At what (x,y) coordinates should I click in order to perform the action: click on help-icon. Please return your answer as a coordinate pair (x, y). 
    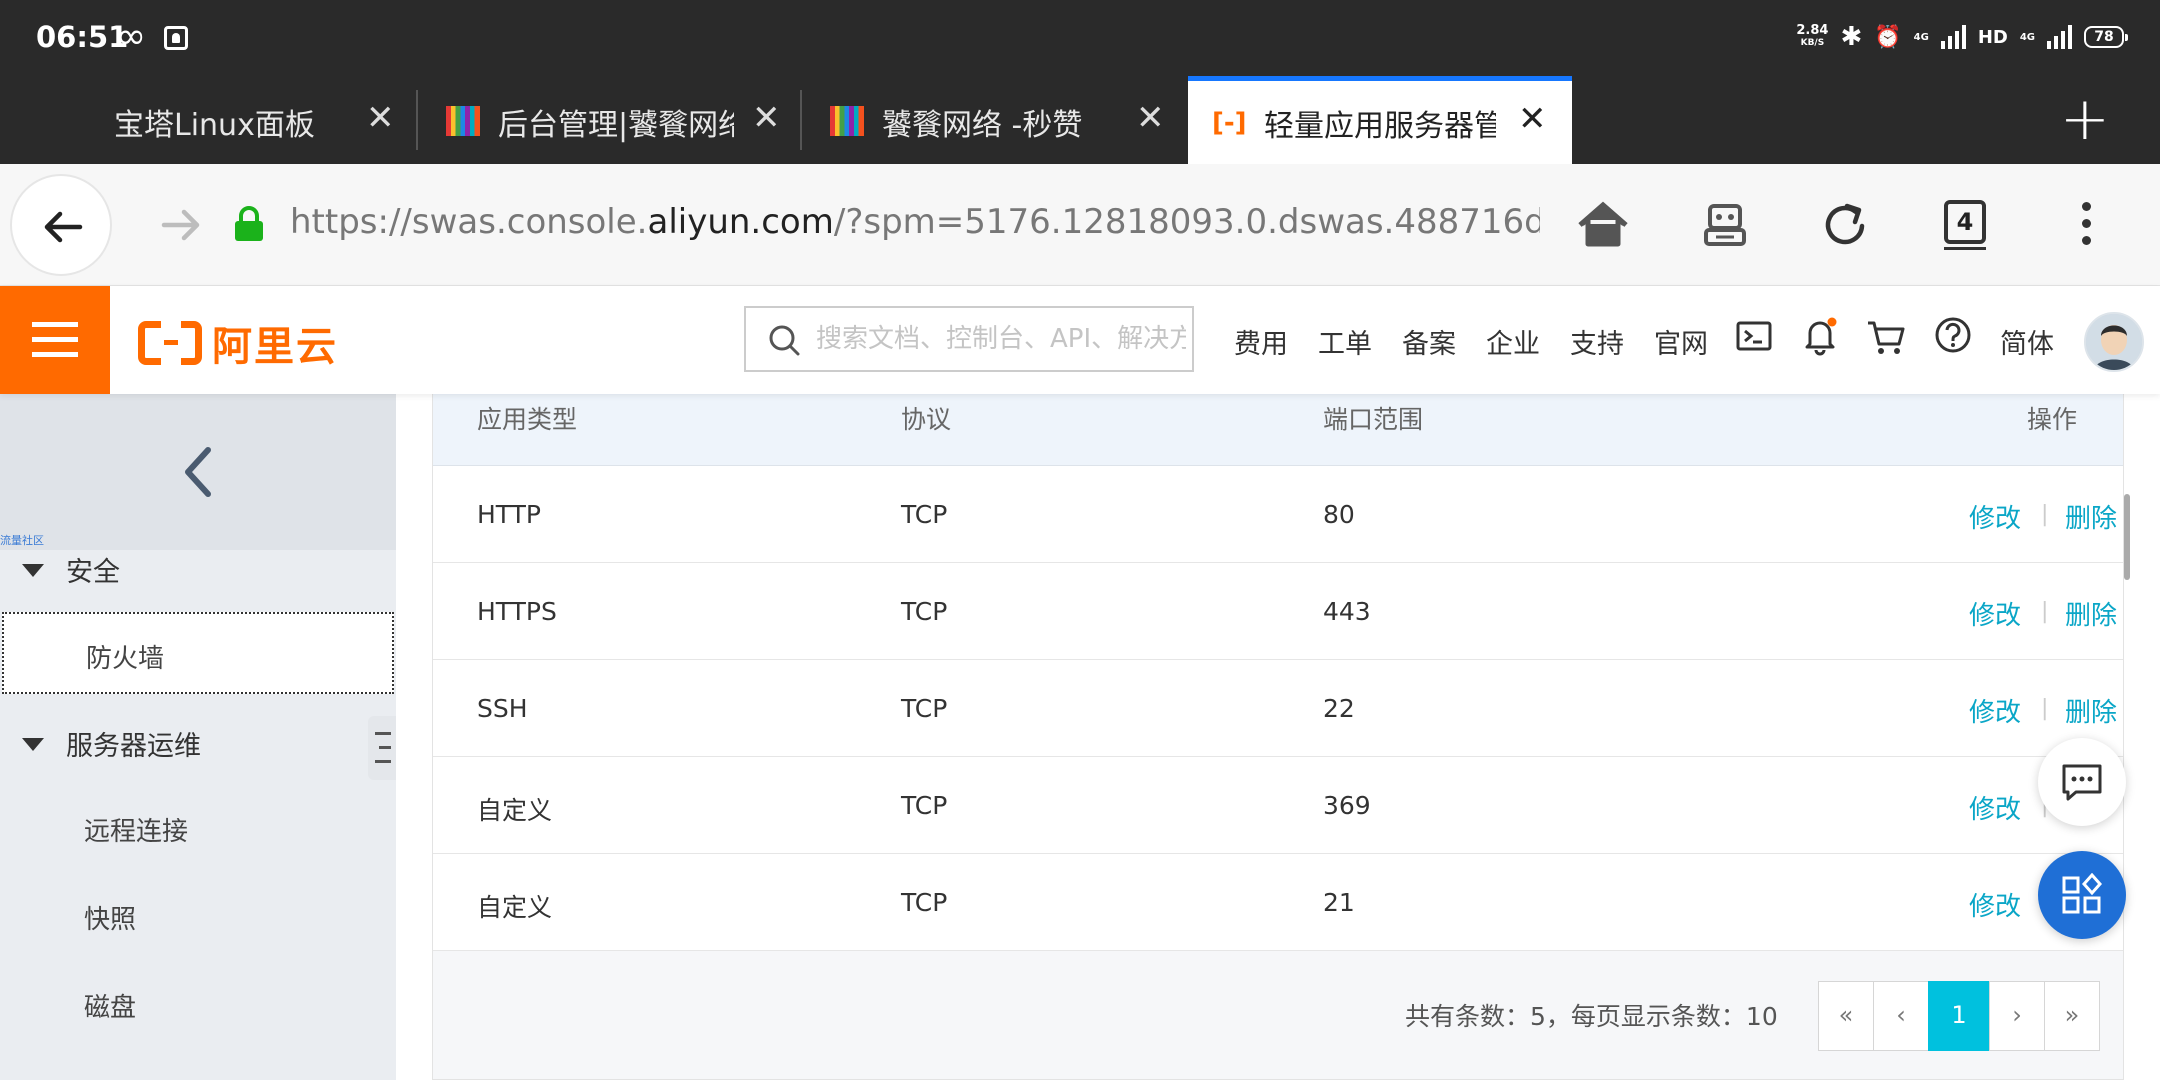
    Looking at the image, I should click on (1953, 335).